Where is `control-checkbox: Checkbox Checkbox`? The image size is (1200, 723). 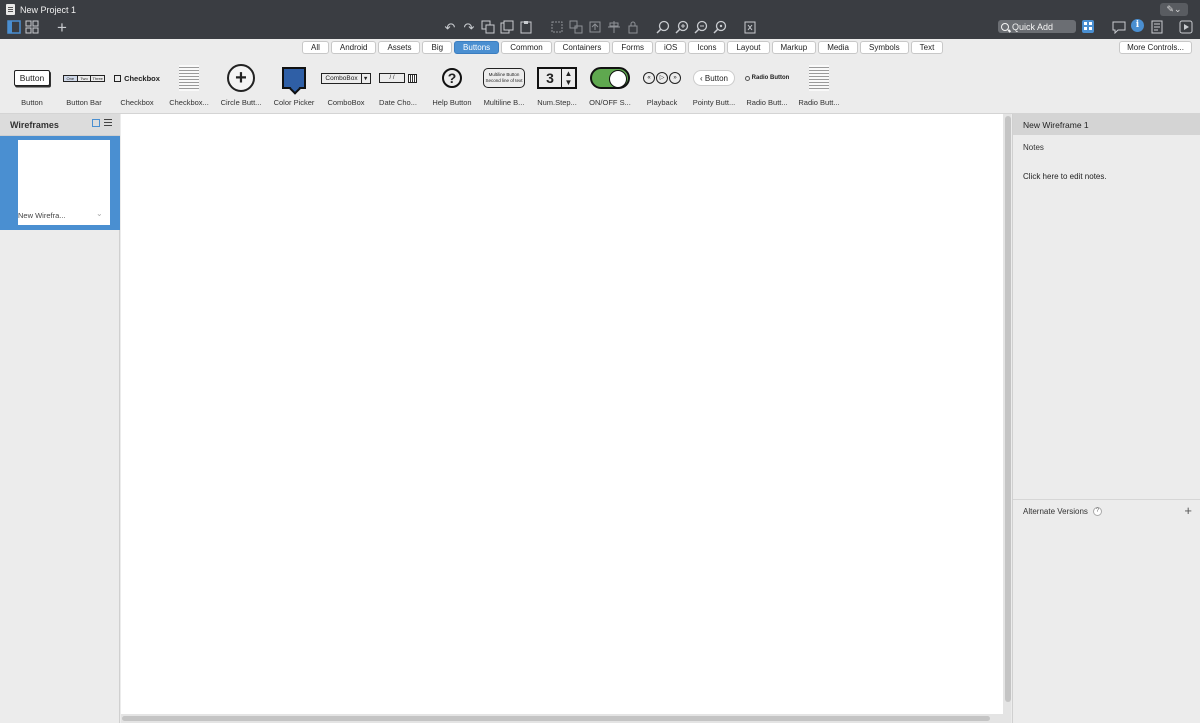
control-checkbox: Checkbox Checkbox is located at coordinates (137, 87).